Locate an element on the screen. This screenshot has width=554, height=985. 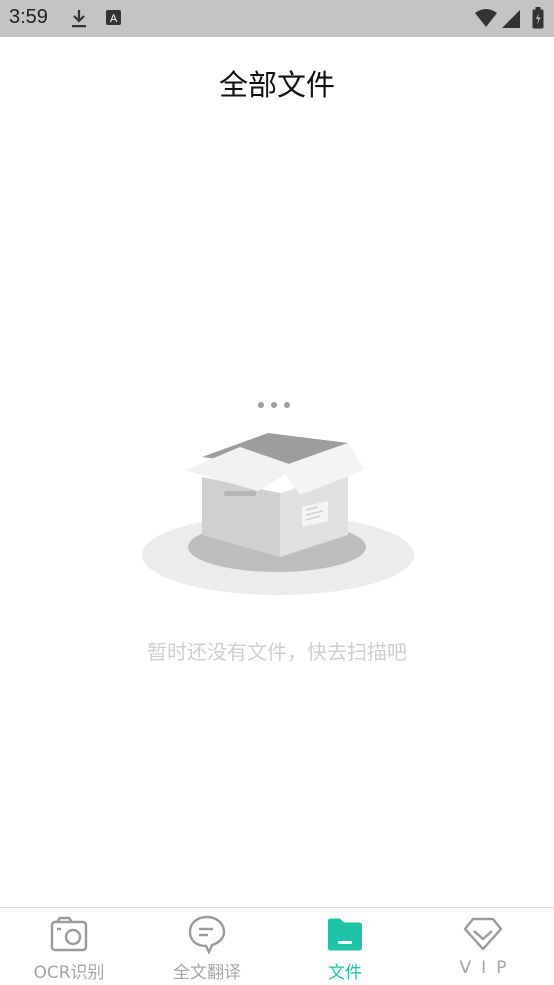
tab-ocr-label: OCR识别 is located at coordinates (69, 973).